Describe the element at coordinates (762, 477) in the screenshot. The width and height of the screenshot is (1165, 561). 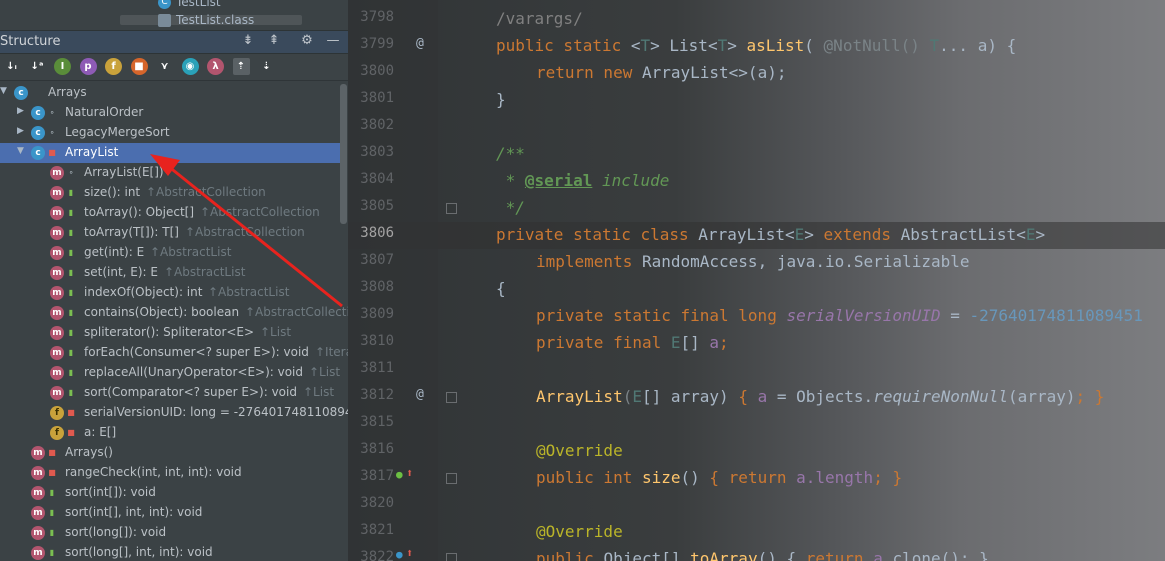
I see `kw: return` at that location.